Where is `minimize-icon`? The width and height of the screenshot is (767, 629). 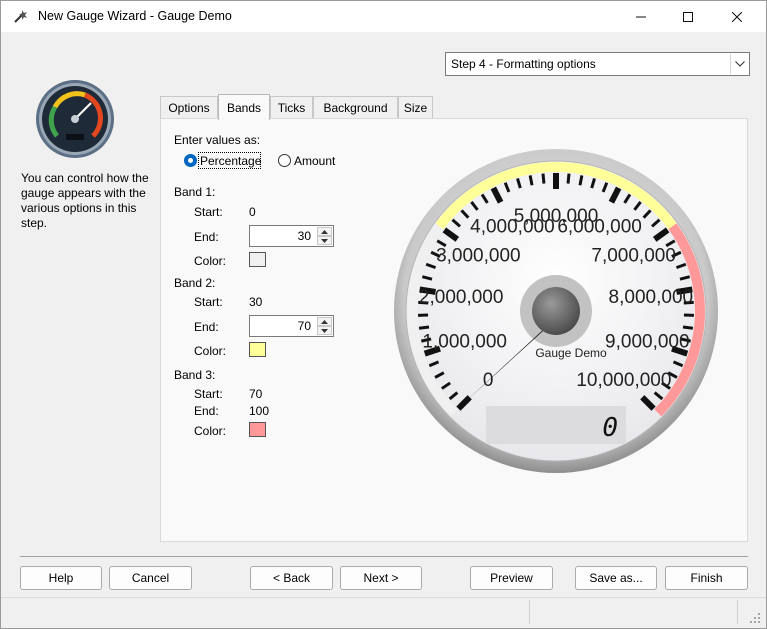
minimize-icon is located at coordinates (641, 16).